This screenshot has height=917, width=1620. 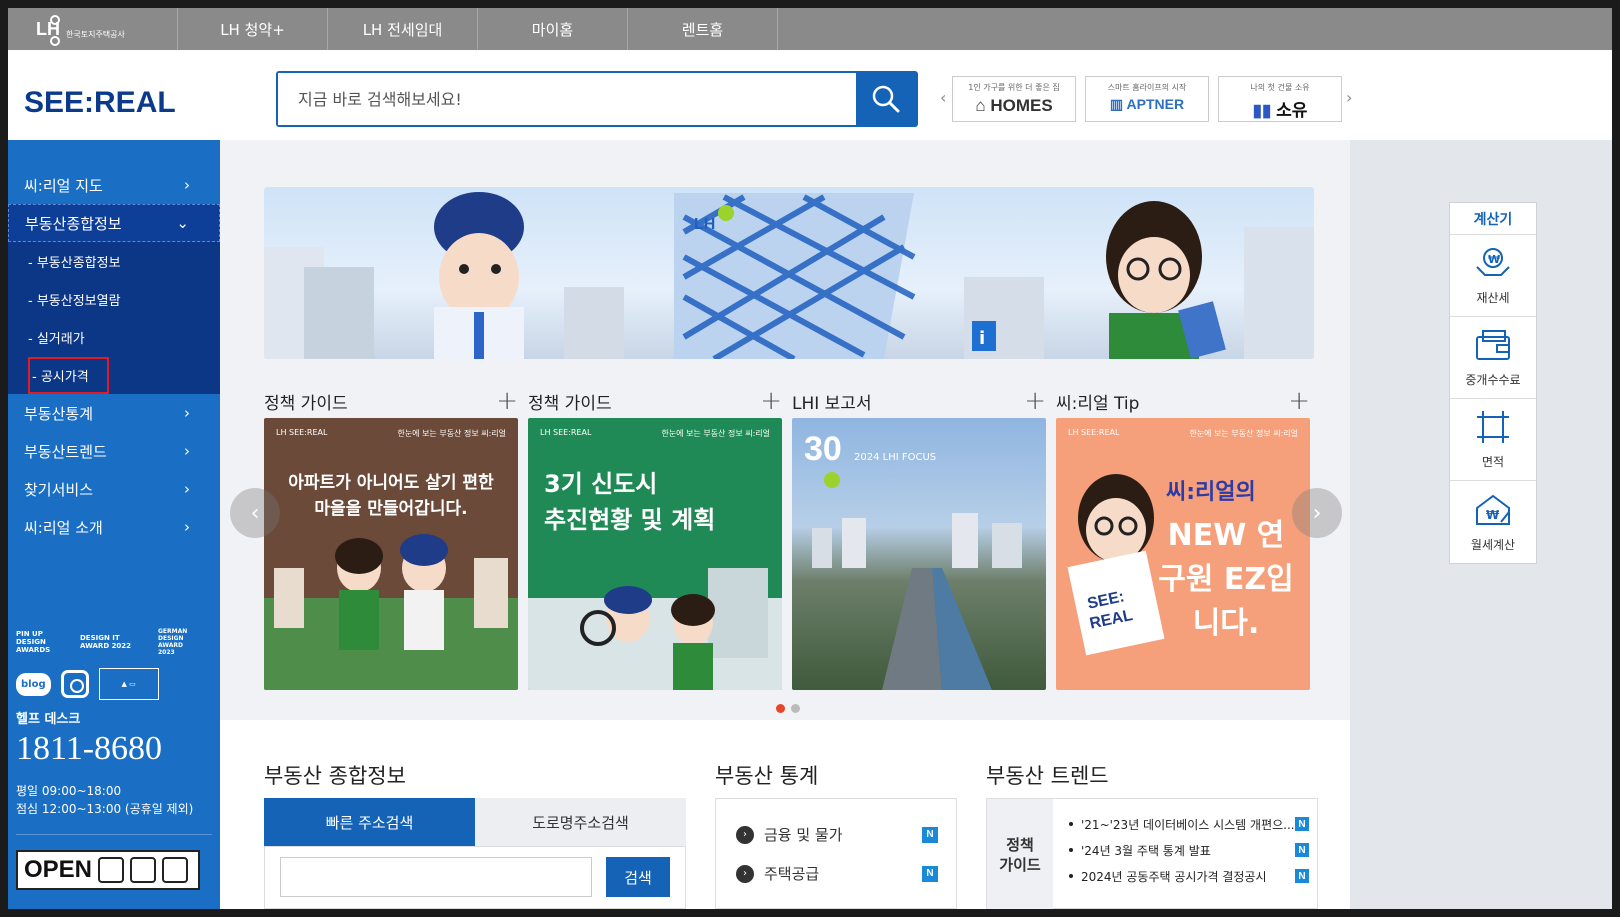 I want to click on search-button, so click(x=886, y=99).